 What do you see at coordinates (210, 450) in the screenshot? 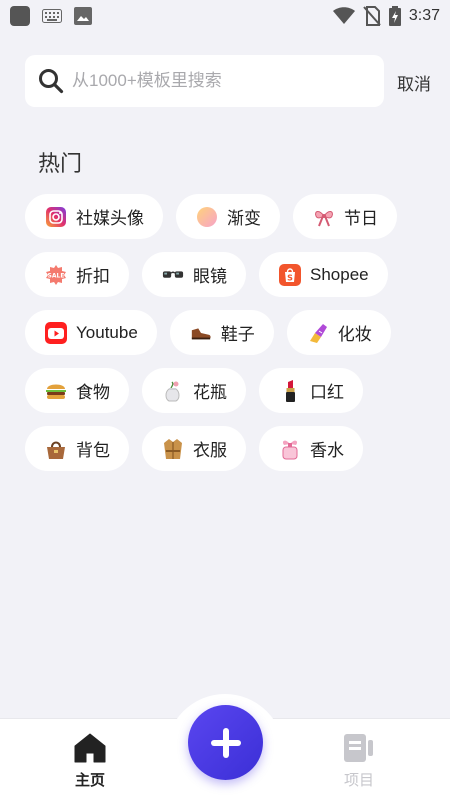
I see `tag-label: 衣服` at bounding box center [210, 450].